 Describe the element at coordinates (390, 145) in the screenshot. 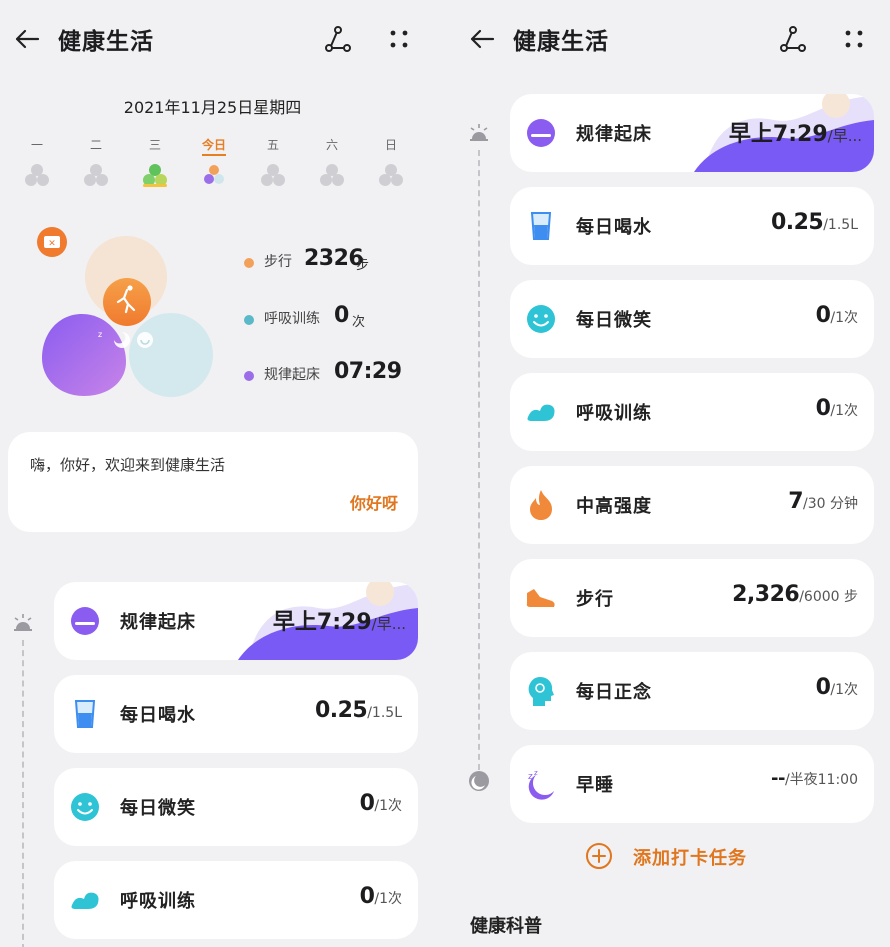

I see `day-label: 日` at that location.